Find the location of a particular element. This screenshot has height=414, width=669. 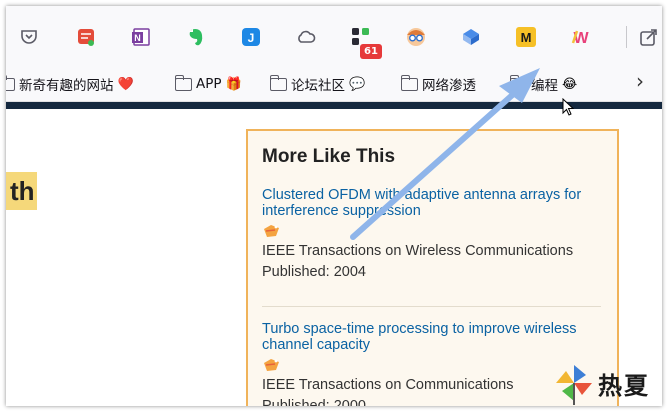

bookmark-label: 新奇有趣的网站 is located at coordinates (66, 86).